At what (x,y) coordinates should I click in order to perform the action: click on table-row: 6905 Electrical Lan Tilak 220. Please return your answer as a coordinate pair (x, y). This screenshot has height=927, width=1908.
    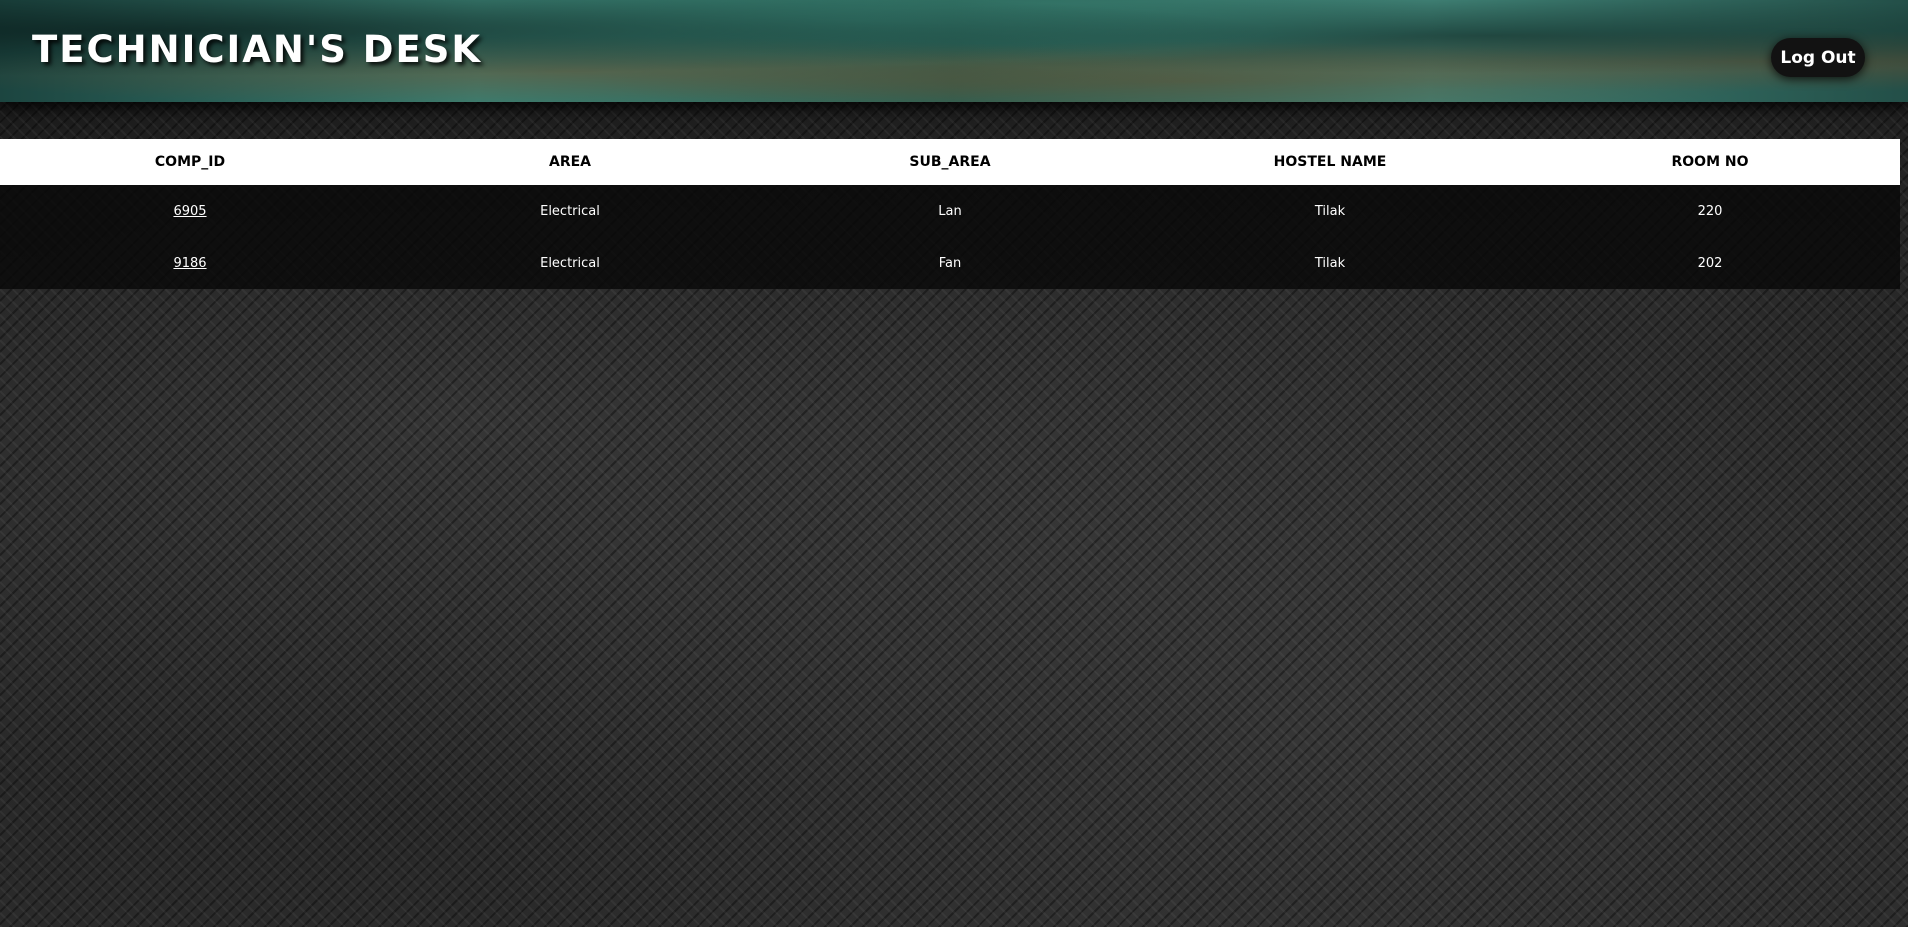
    Looking at the image, I should click on (950, 211).